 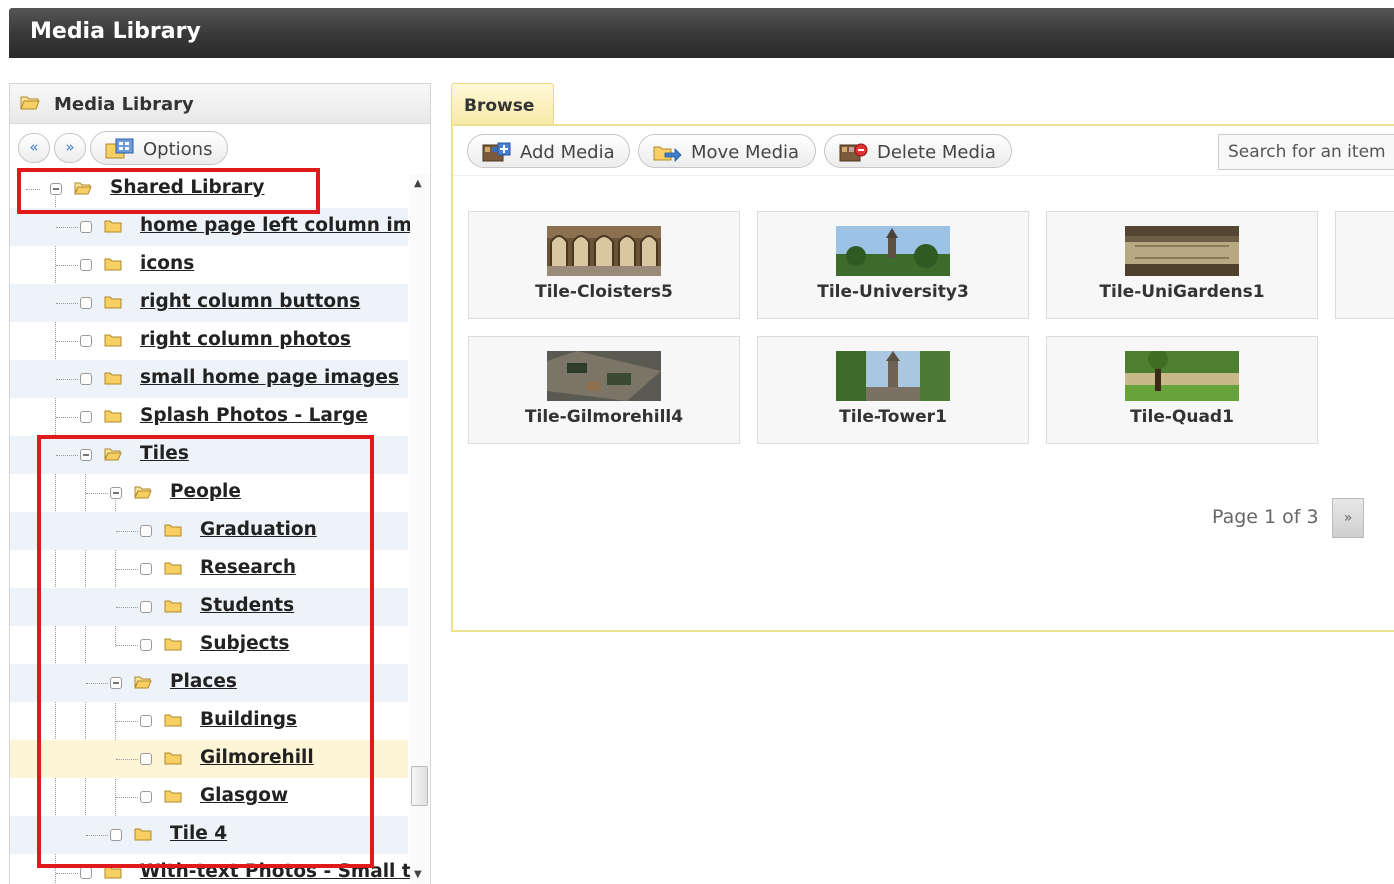 I want to click on tree-label: small home page images, so click(x=269, y=377).